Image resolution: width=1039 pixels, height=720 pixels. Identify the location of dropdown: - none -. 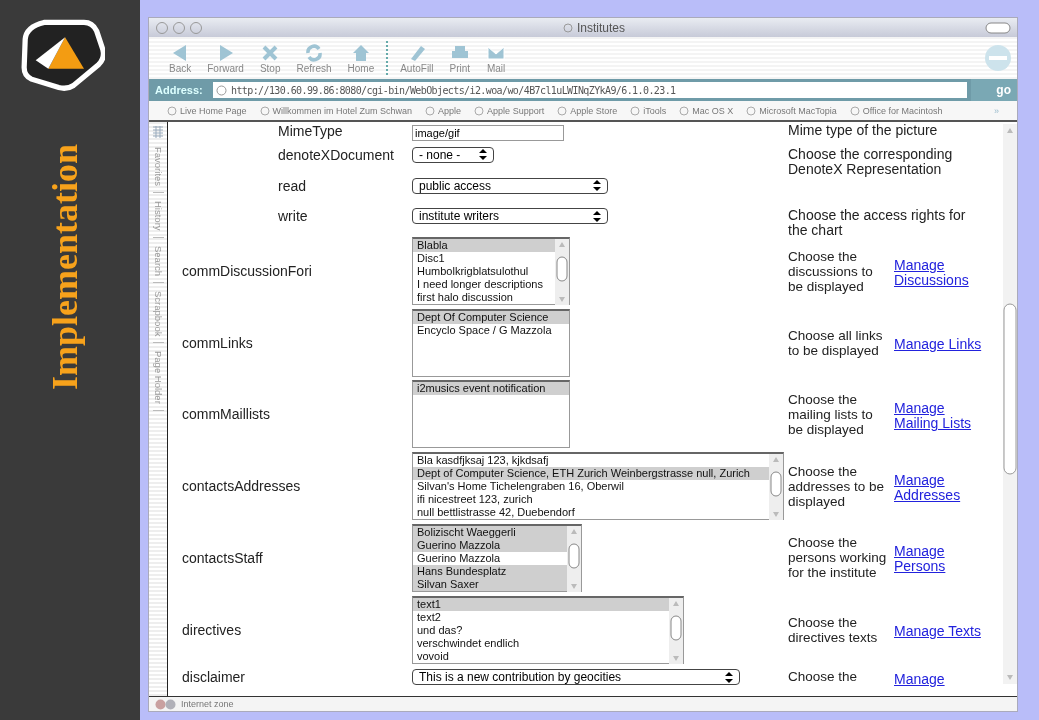
(453, 154).